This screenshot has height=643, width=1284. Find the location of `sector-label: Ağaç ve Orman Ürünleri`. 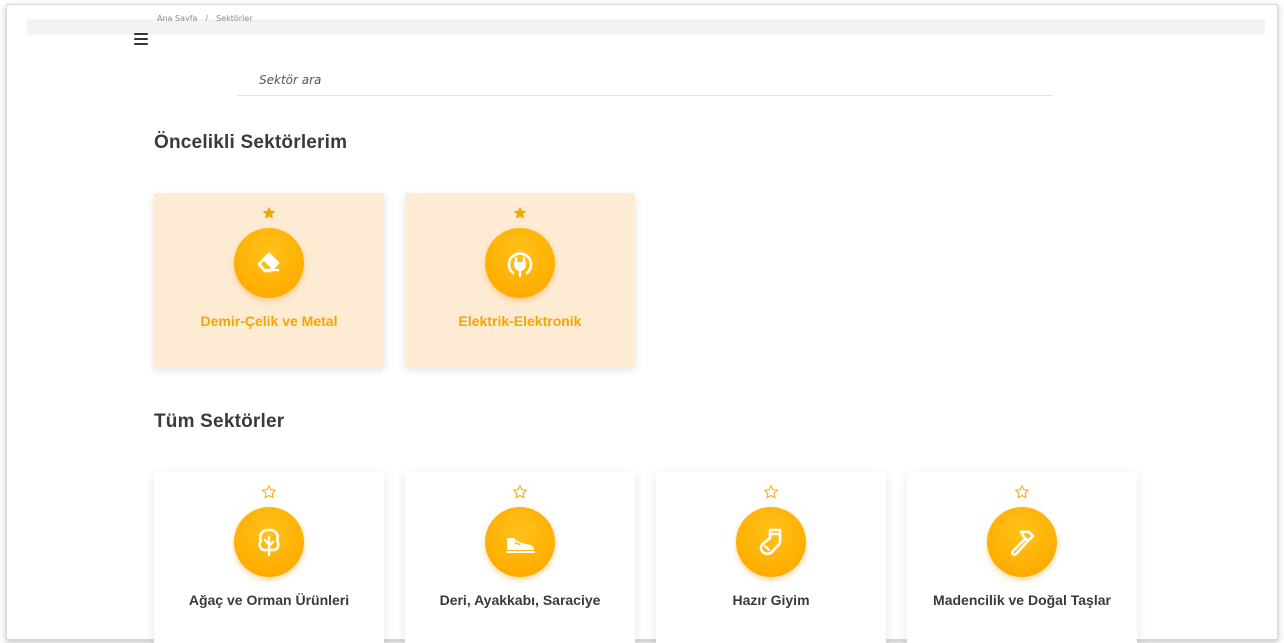

sector-label: Ağaç ve Orman Ürünleri is located at coordinates (269, 600).